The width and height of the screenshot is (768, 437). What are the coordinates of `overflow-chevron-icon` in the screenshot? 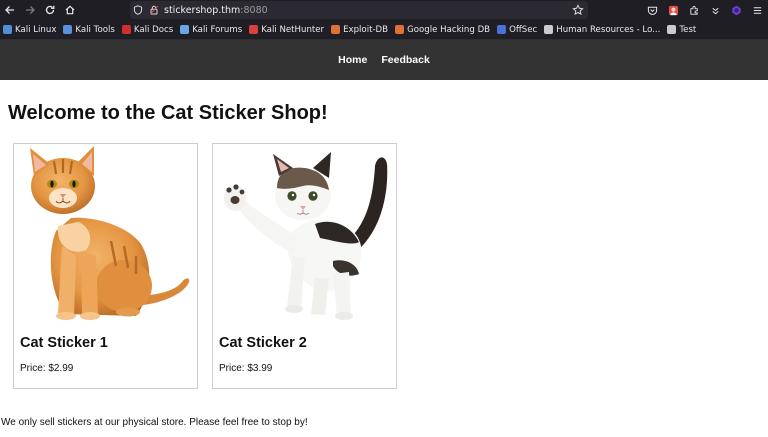 It's located at (715, 10).